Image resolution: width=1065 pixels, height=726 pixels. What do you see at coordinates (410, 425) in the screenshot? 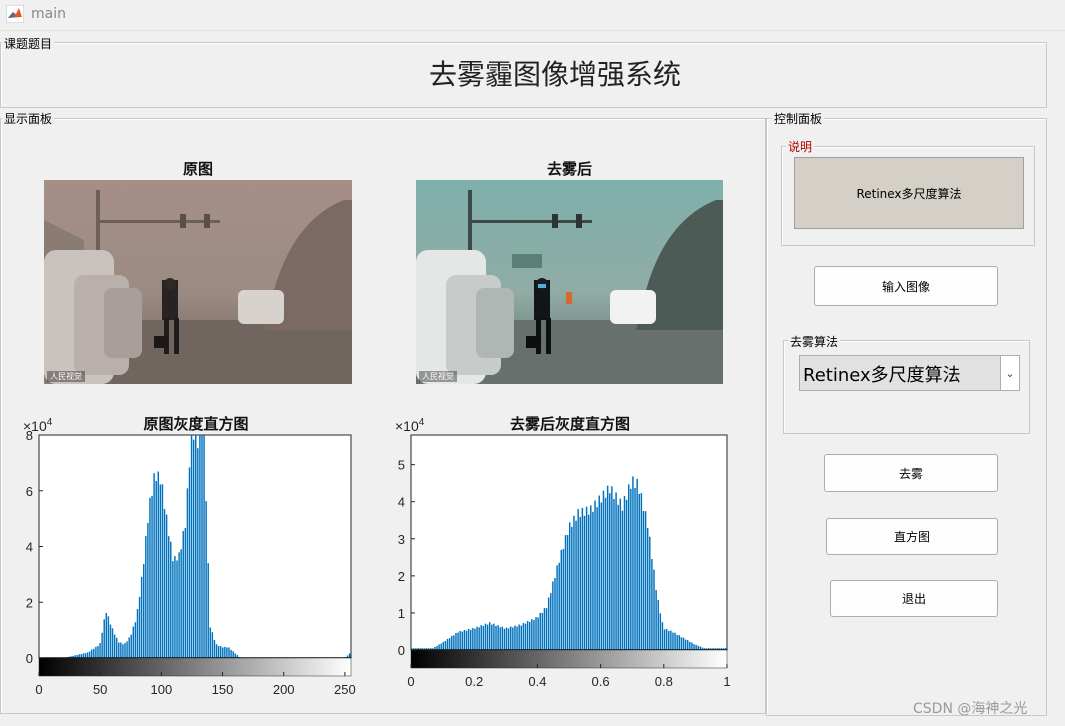
I see `y-multiplier-label: ×104` at bounding box center [410, 425].